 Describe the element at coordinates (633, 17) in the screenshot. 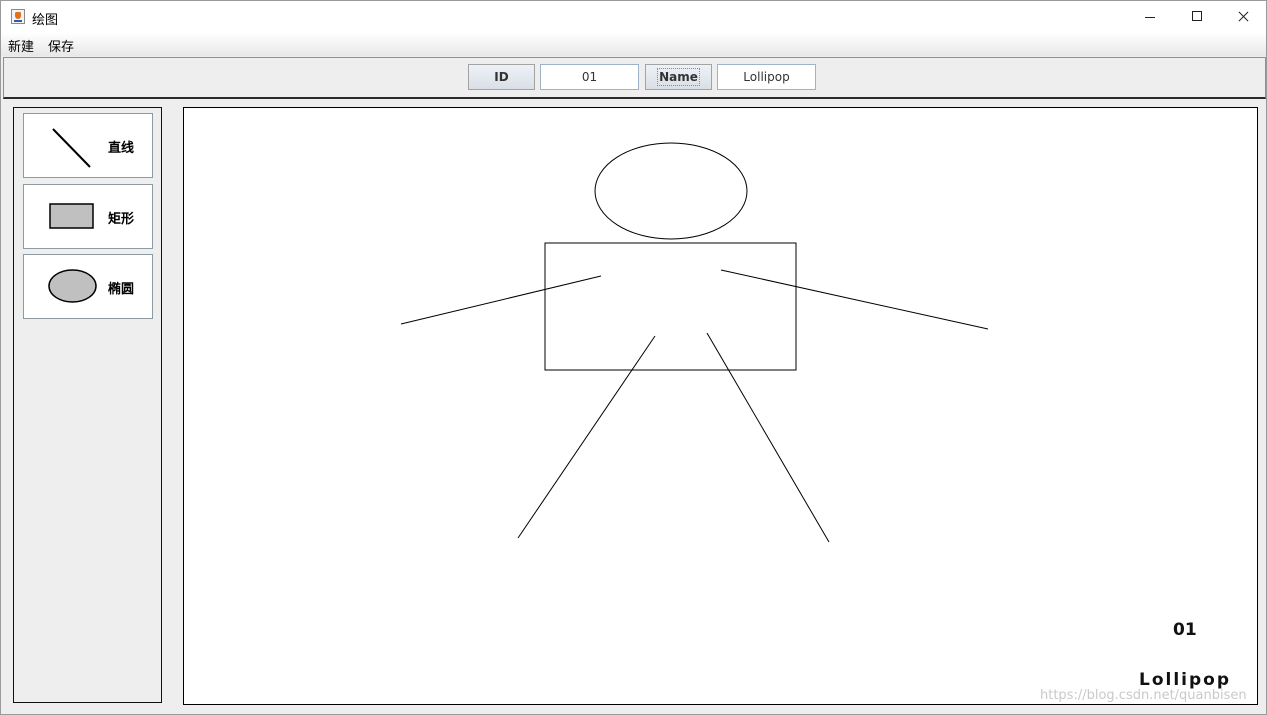

I see `title-bar: 绘图` at that location.